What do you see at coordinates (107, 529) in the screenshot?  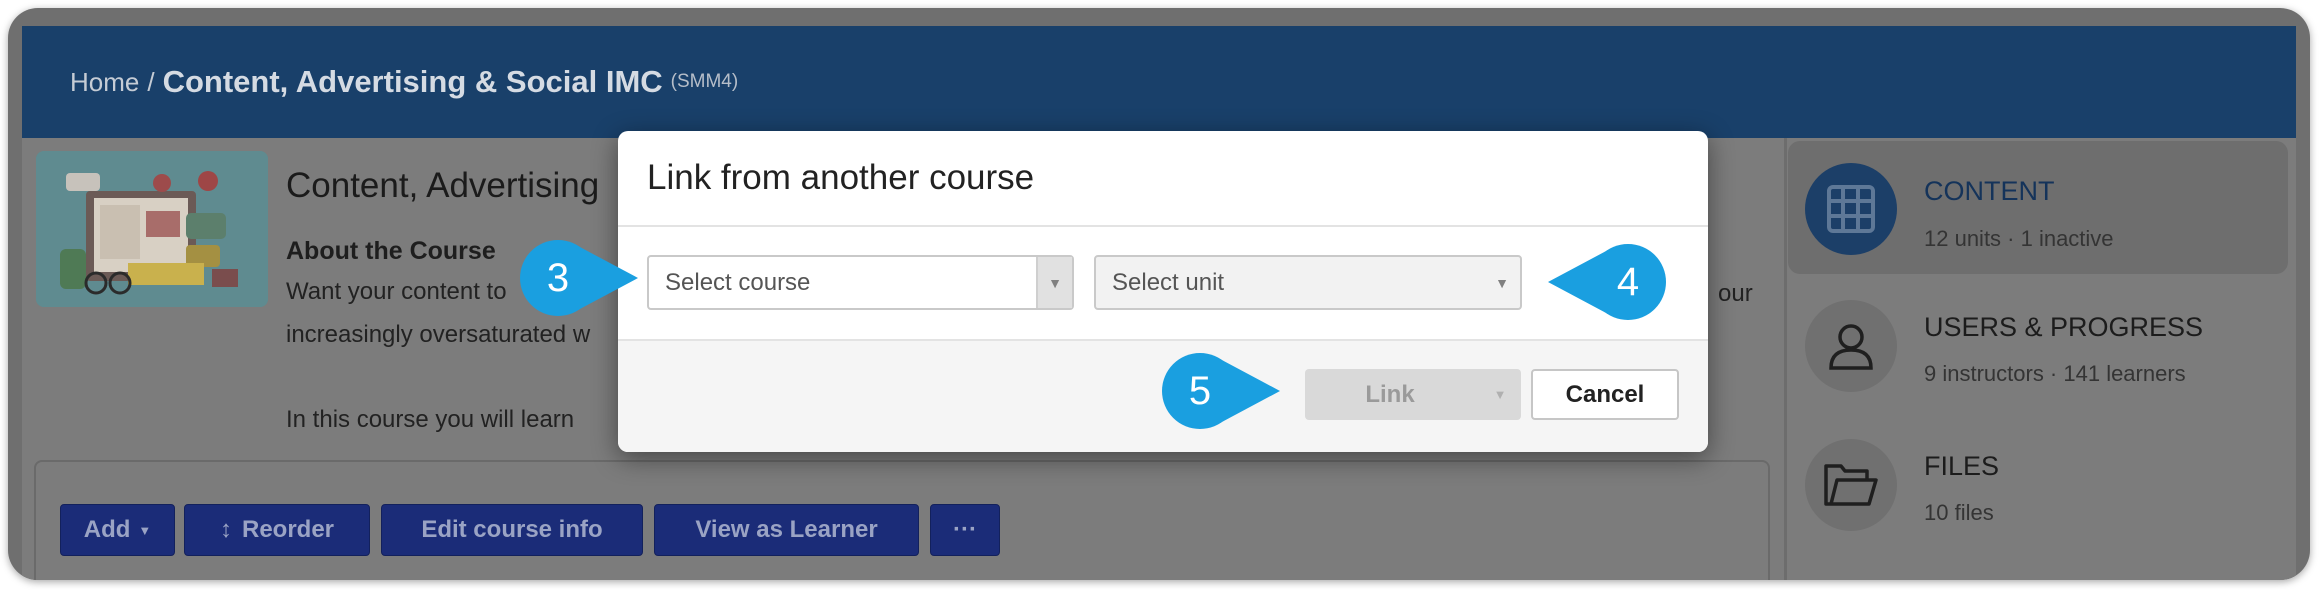 I see `add-button-label: Add` at bounding box center [107, 529].